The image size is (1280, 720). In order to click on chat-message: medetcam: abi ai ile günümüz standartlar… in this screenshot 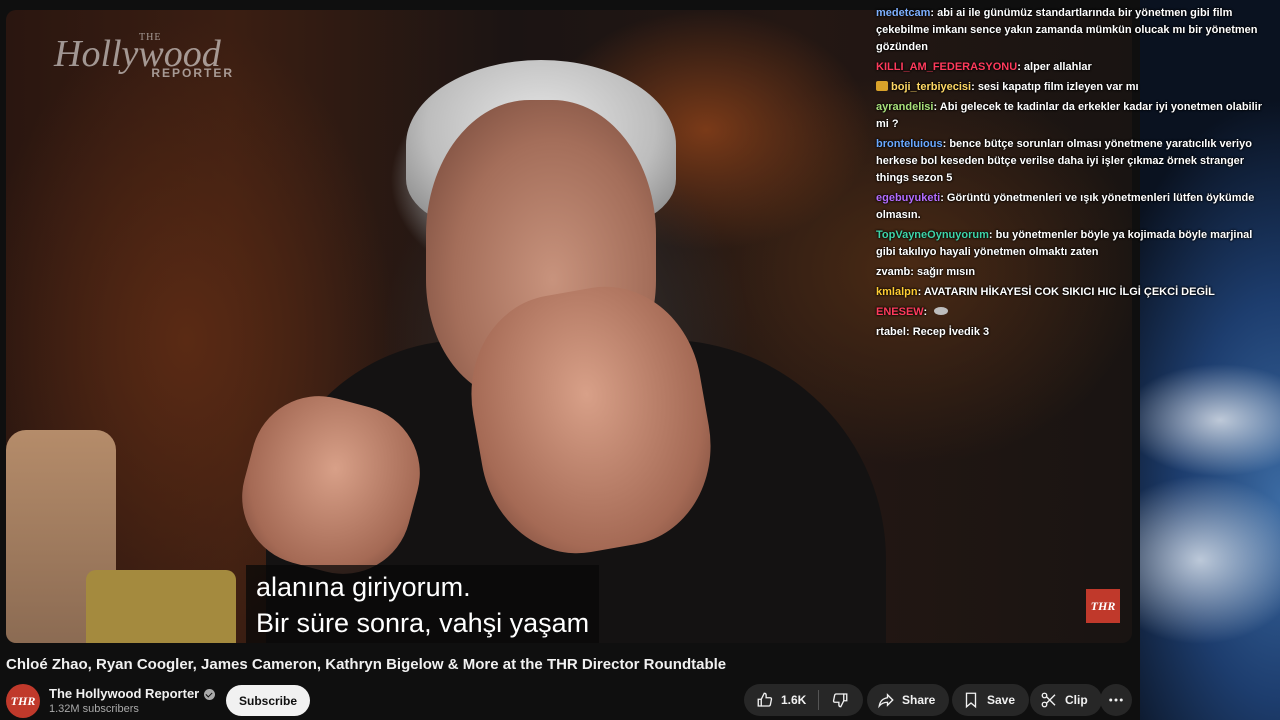, I will do `click(1072, 31)`.